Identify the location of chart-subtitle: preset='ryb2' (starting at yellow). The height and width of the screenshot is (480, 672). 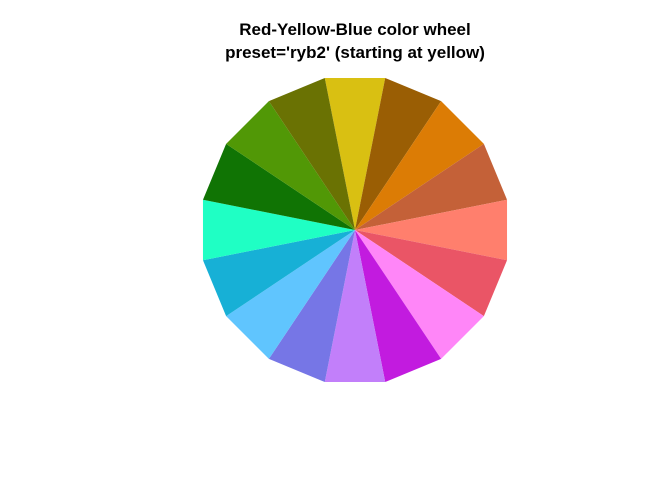
(355, 52).